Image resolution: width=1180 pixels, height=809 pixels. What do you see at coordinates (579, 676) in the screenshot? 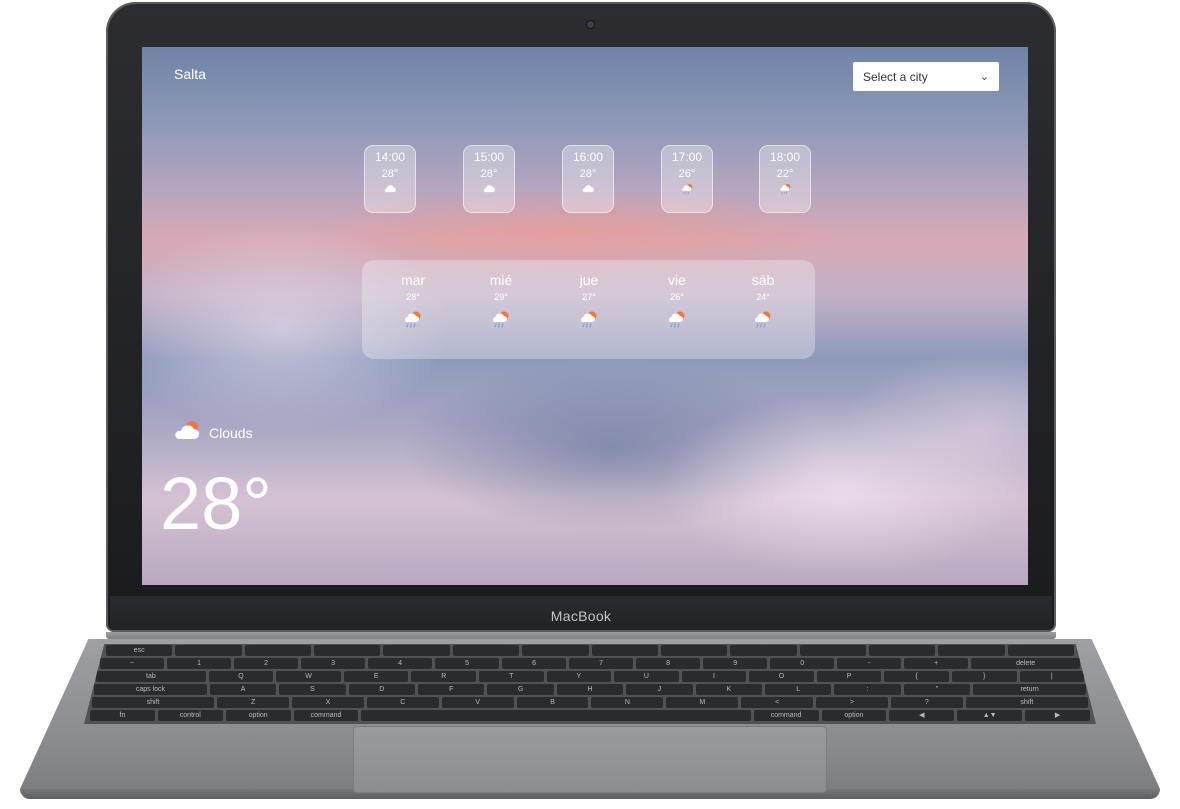
I see `keyboard-key: Y` at bounding box center [579, 676].